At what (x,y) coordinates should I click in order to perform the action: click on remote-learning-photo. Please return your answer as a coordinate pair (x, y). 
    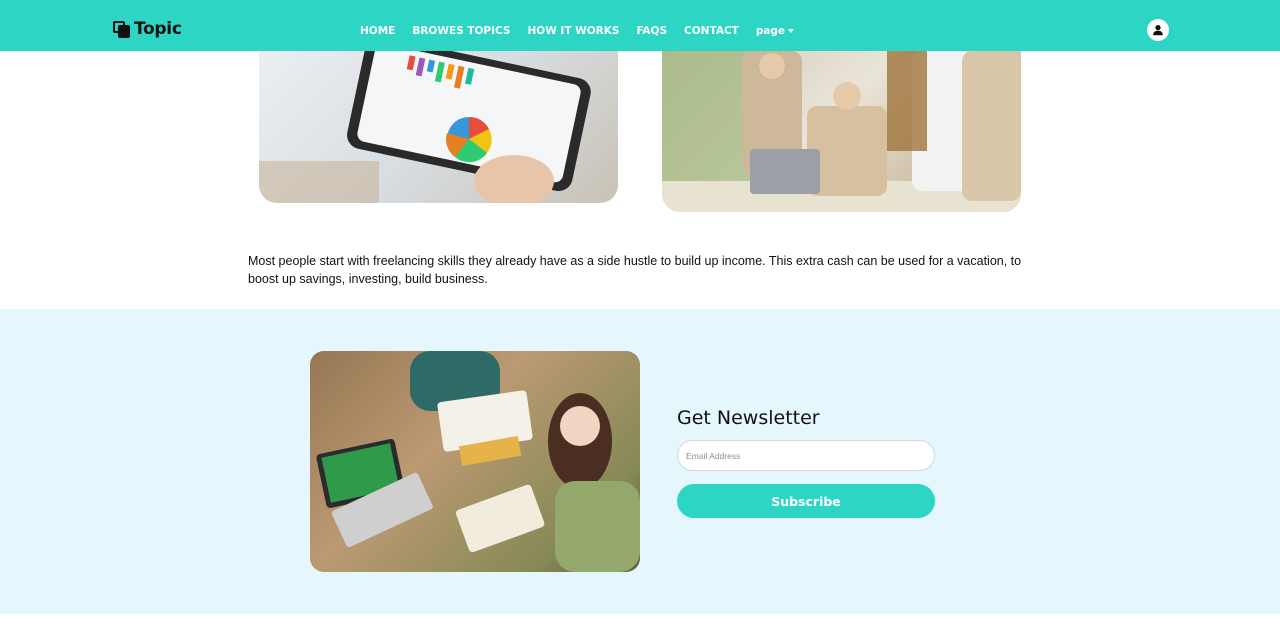
    Looking at the image, I should click on (475, 461).